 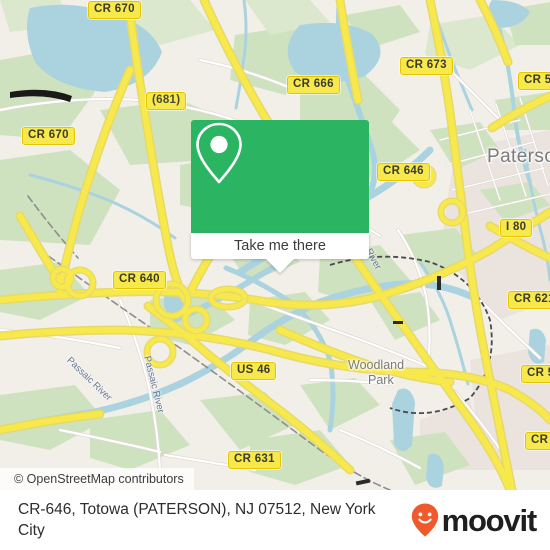 I want to click on road-shield: CR 640, so click(x=139, y=280).